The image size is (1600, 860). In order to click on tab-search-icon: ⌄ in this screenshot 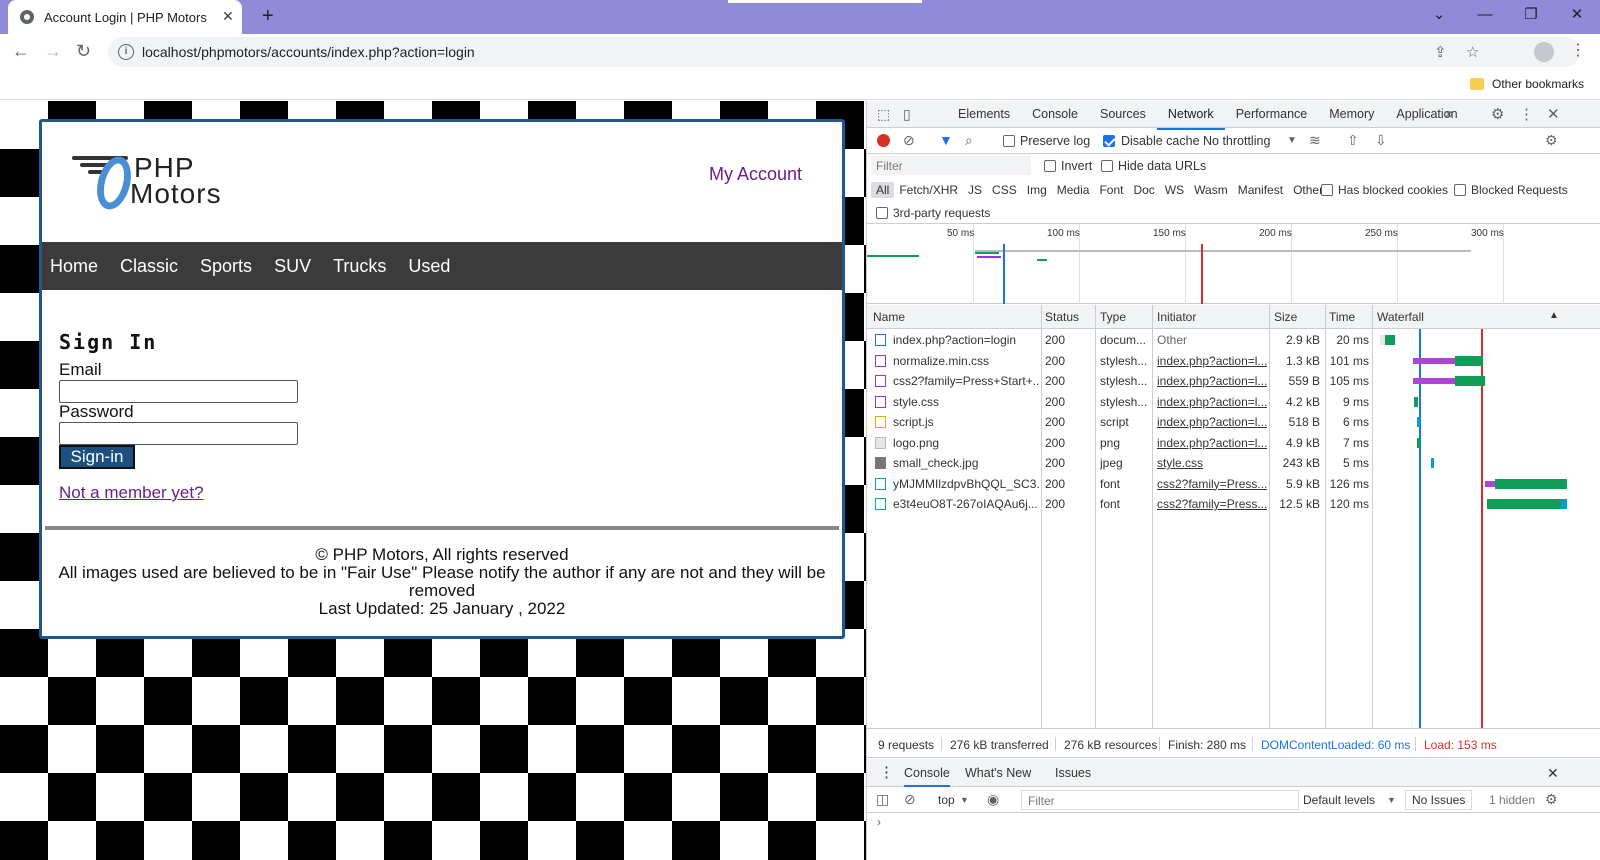, I will do `click(1439, 17)`.